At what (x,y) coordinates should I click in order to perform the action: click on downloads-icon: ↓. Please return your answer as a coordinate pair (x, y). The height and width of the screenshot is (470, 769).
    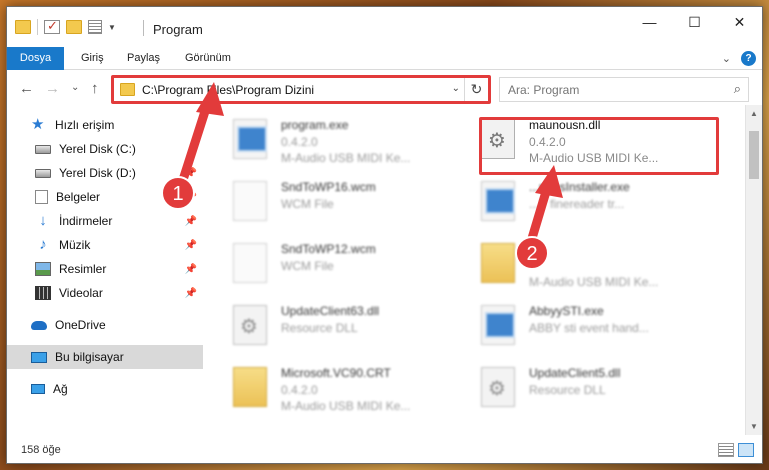
    Looking at the image, I should click on (43, 220).